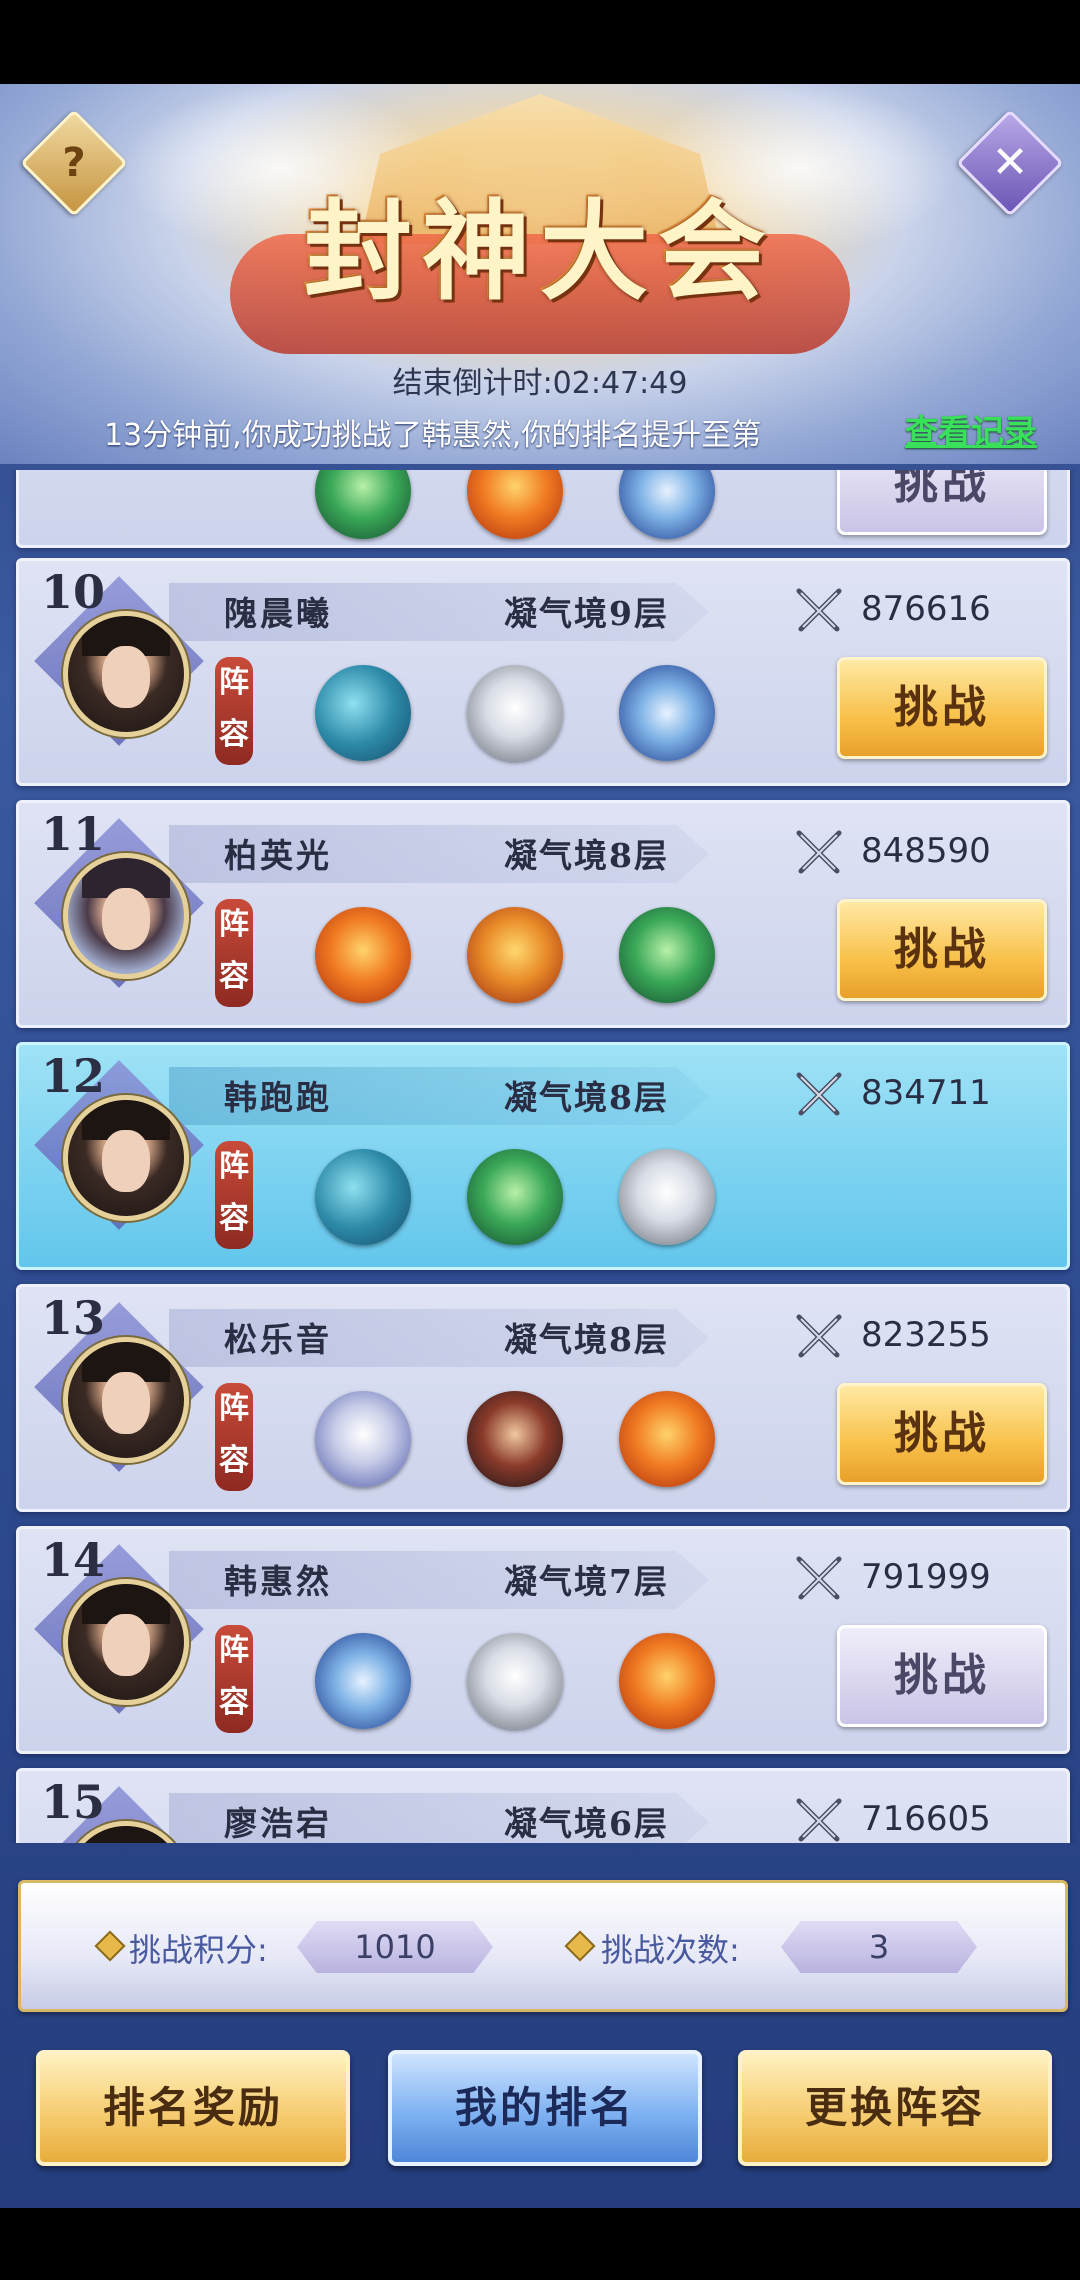 This screenshot has height=2280, width=1080. What do you see at coordinates (926, 851) in the screenshot?
I see `combat-power: 848590` at bounding box center [926, 851].